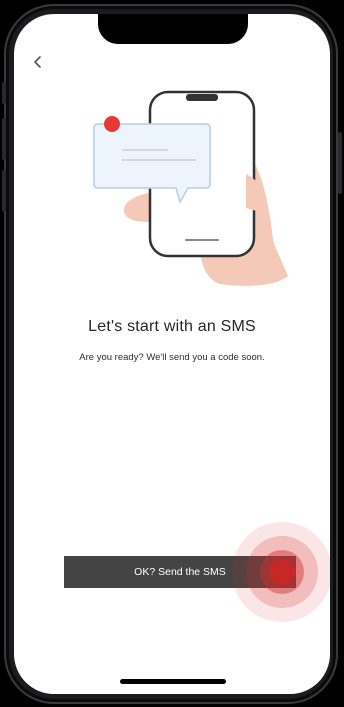  Describe the element at coordinates (112, 124) in the screenshot. I see `notification-dot` at that location.